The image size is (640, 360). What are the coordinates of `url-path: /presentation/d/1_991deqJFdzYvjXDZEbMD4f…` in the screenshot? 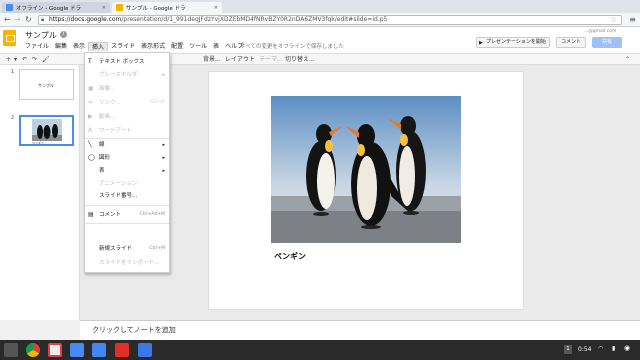 It's located at (254, 19).